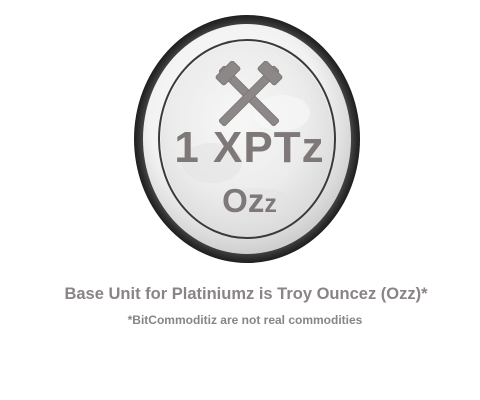 The width and height of the screenshot is (480, 400). I want to click on coin-unit: Ozz, so click(249, 204).